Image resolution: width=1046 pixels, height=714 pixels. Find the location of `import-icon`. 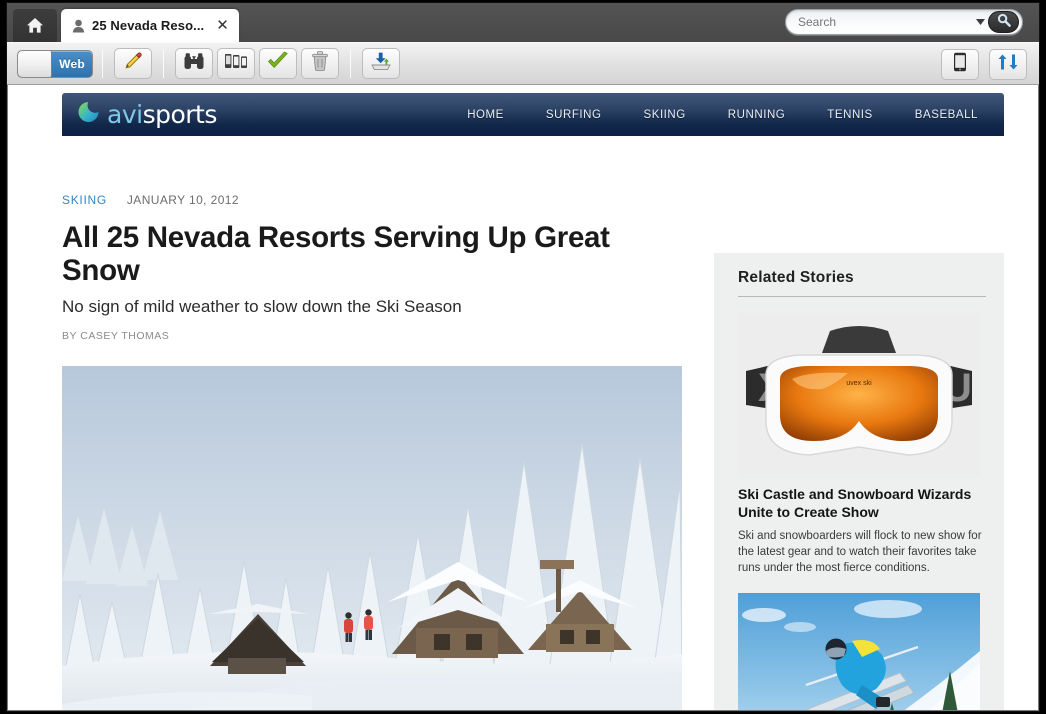

import-icon is located at coordinates (381, 63).